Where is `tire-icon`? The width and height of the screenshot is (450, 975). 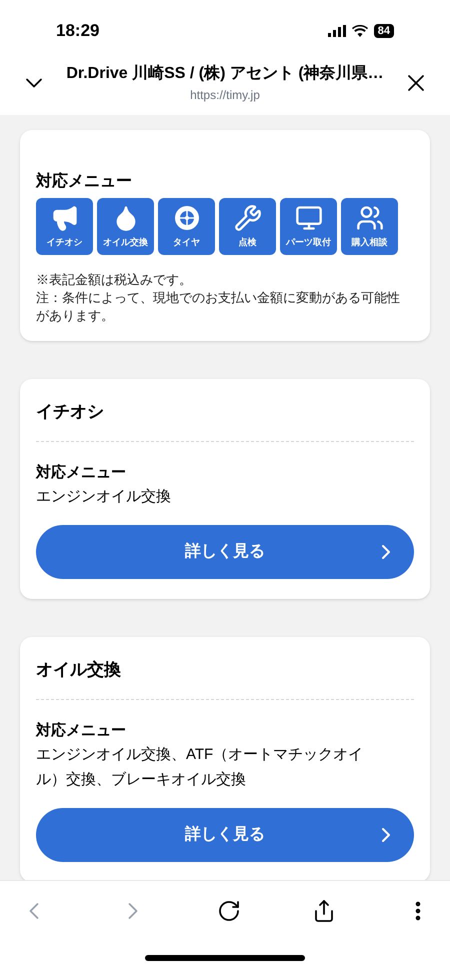
tire-icon is located at coordinates (186, 218).